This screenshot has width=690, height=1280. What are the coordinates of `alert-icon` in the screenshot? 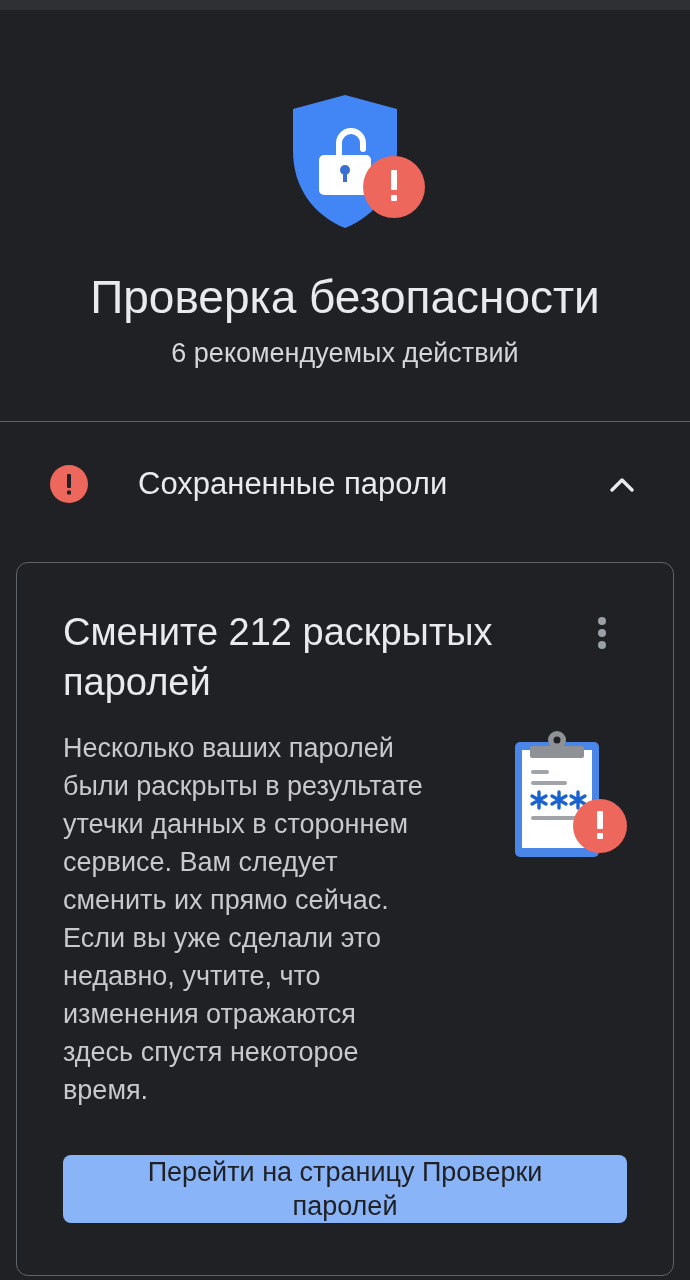 It's located at (69, 484).